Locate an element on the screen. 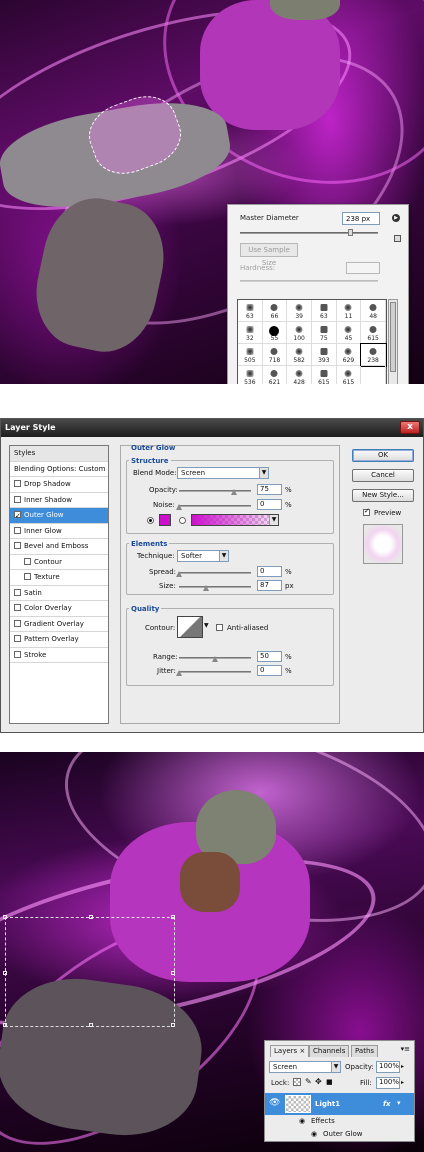 The height and width of the screenshot is (1152, 424). preview-checkbox is located at coordinates (366, 511).